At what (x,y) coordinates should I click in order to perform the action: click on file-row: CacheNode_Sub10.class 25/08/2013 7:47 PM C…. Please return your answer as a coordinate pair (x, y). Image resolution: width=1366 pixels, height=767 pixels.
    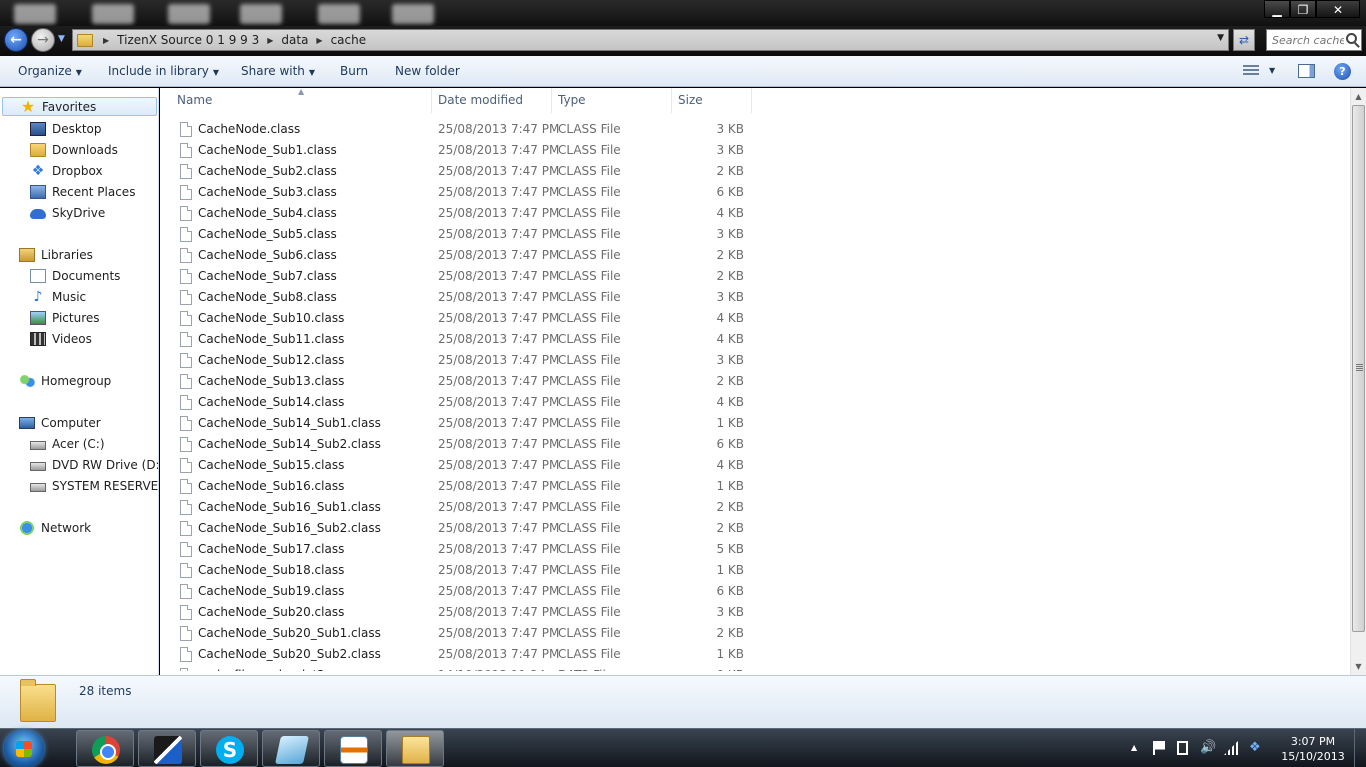
    Looking at the image, I should click on (755, 318).